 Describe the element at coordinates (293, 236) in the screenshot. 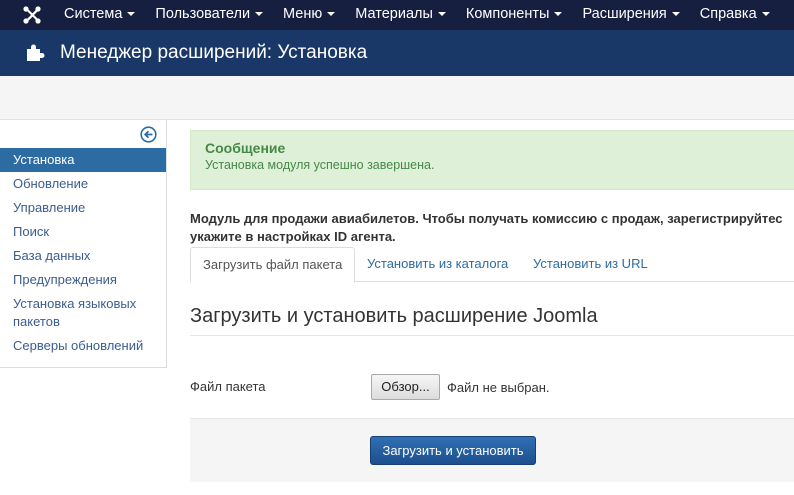

I see `description-line: укажите в настройках ID агента.` at that location.